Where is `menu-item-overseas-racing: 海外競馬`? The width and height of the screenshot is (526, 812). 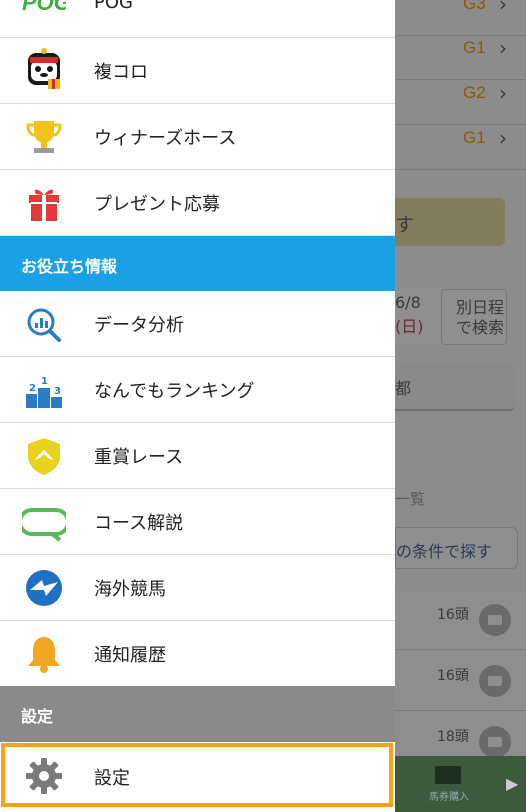 menu-item-overseas-racing: 海外競馬 is located at coordinates (197, 588).